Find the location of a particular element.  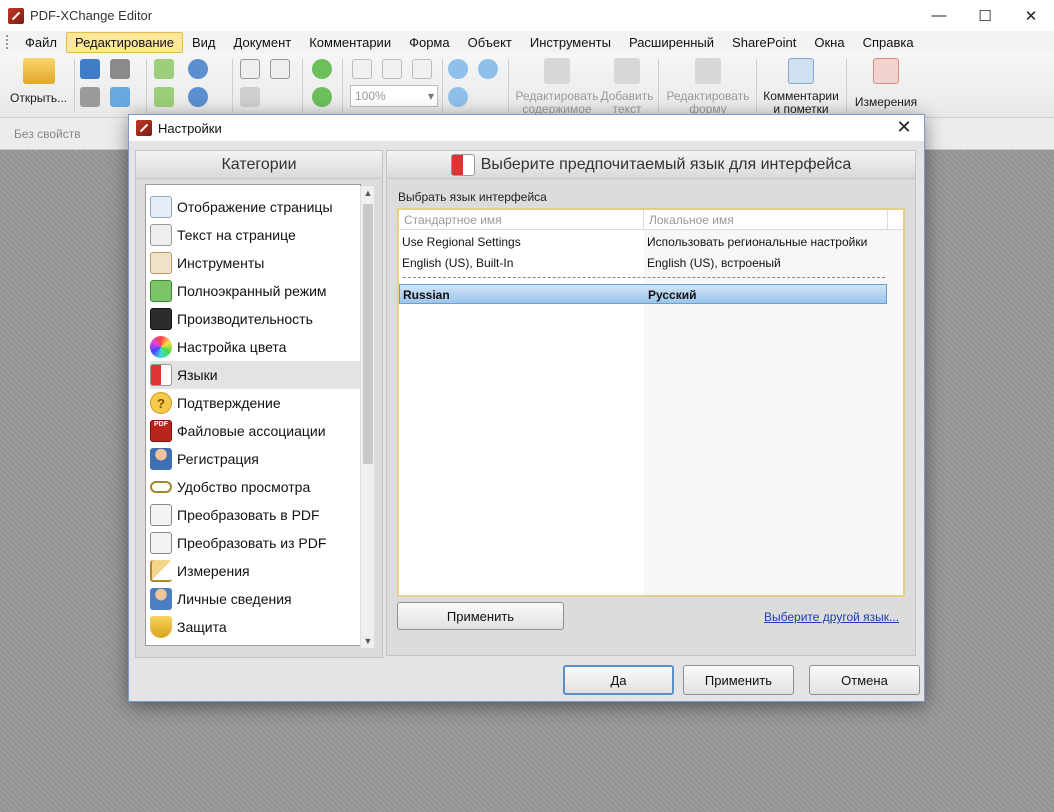

menu-form: Форма is located at coordinates (429, 42).